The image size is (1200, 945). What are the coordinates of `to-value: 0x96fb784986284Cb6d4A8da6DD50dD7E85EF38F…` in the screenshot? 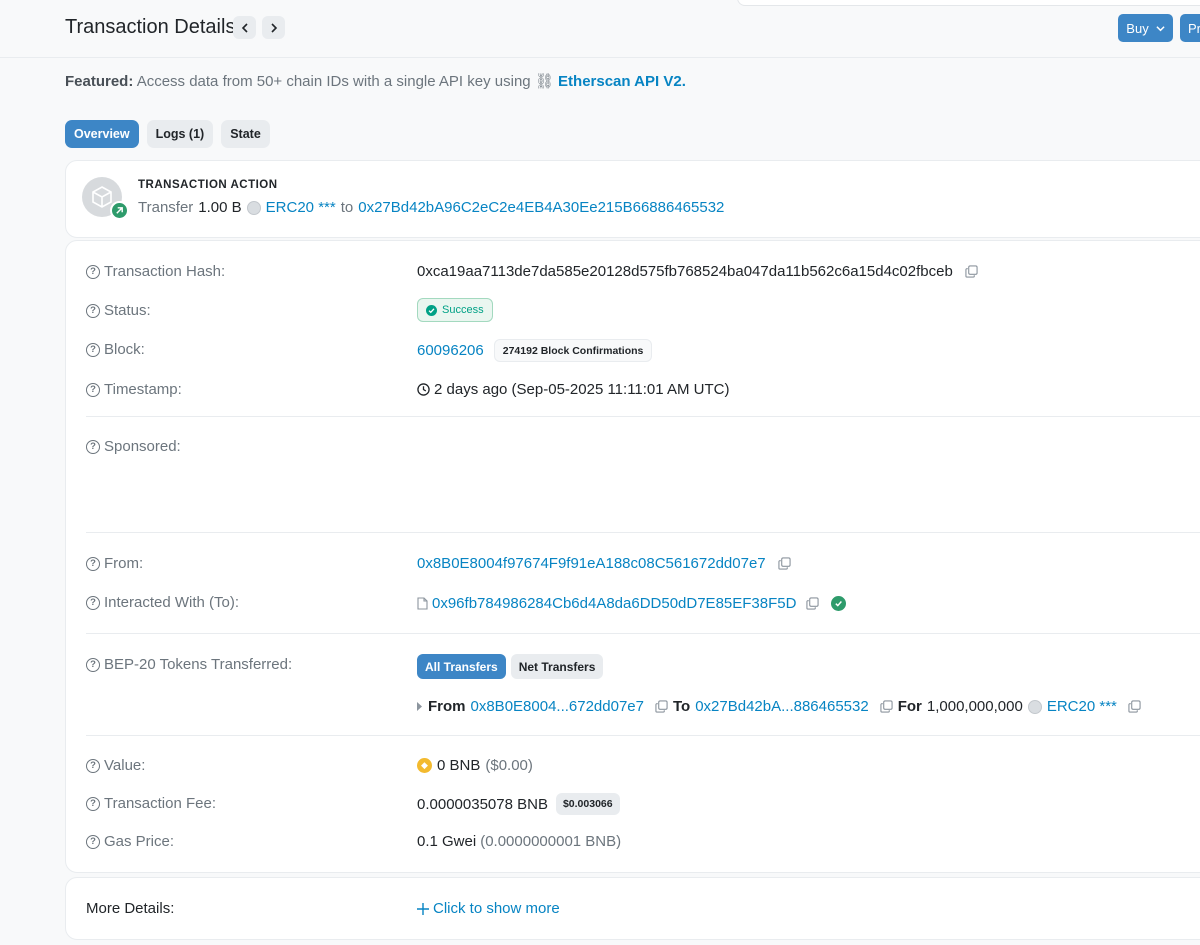 It's located at (632, 603).